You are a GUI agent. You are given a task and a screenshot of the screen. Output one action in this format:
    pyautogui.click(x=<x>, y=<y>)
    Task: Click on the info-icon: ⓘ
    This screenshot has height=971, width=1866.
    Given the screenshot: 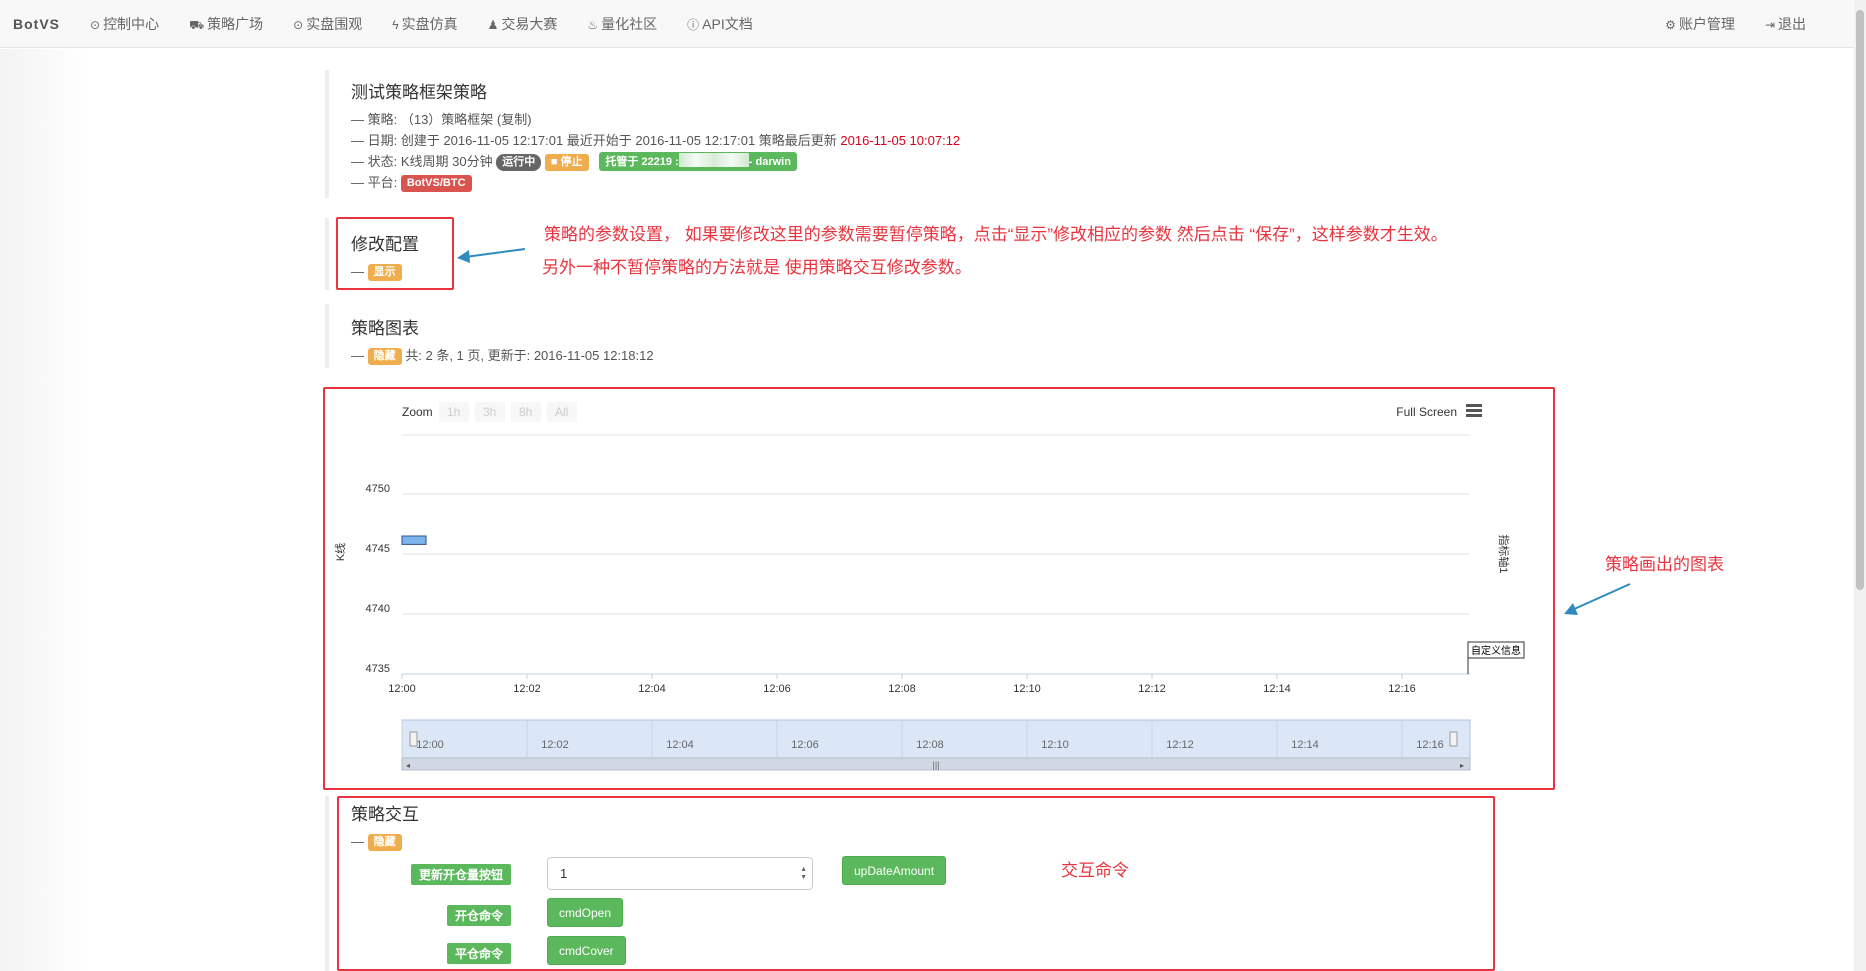 What is the action you would take?
    pyautogui.click(x=693, y=25)
    